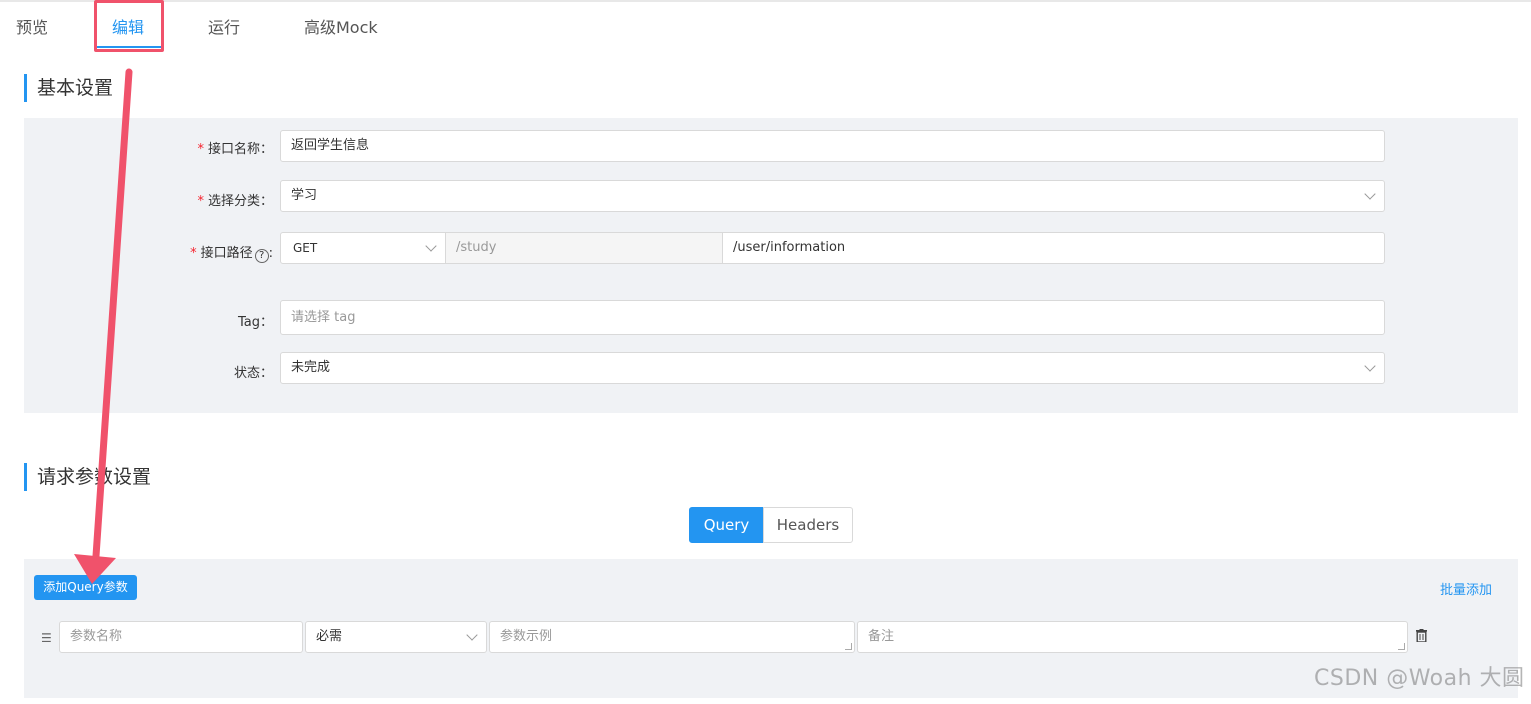 The height and width of the screenshot is (704, 1531). I want to click on tab-query: Query, so click(726, 525).